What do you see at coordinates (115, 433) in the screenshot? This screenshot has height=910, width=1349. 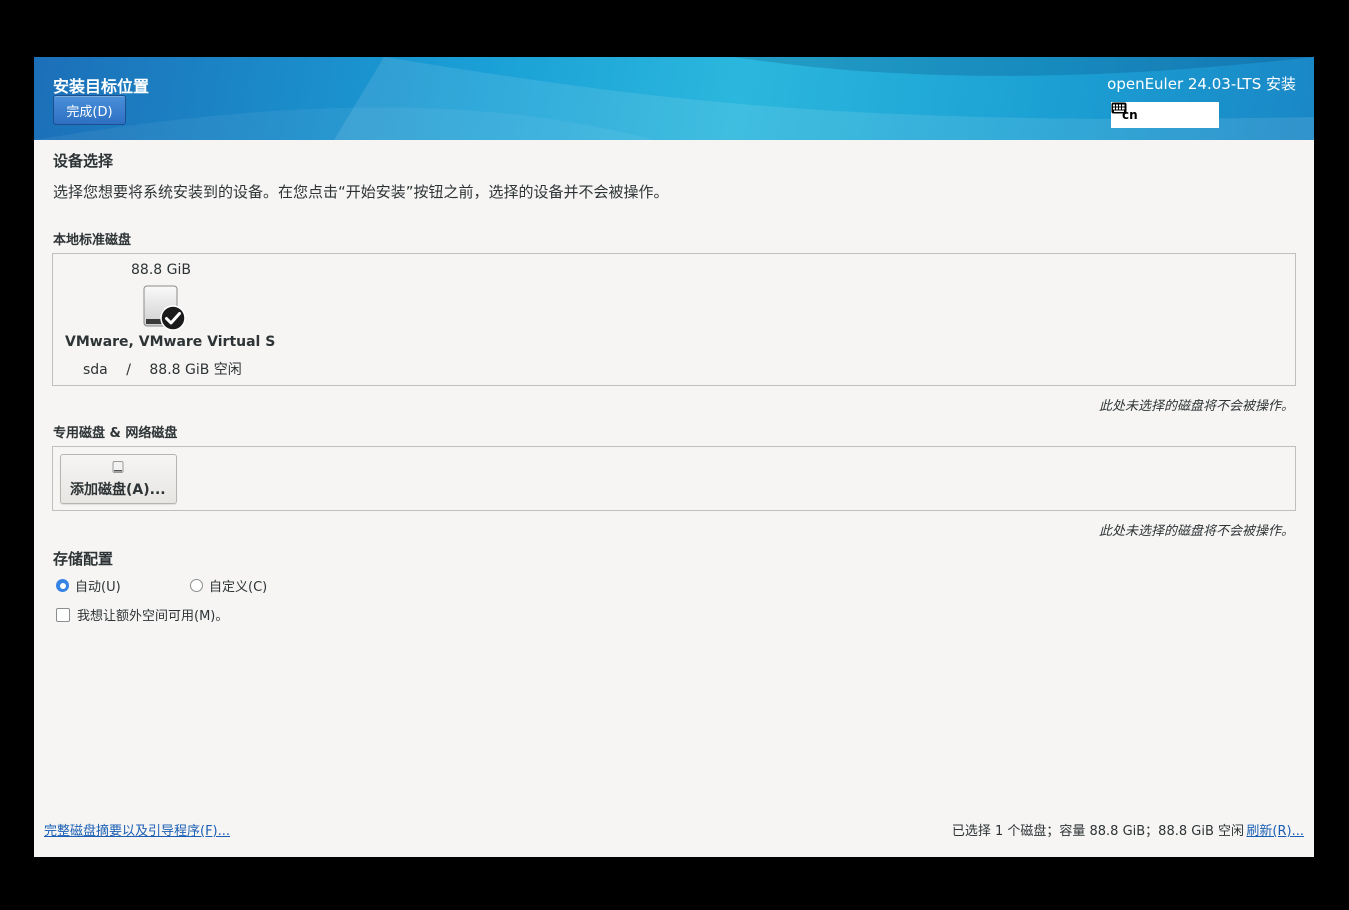 I see `specialized-disks-title: 专用磁盘 & 网络磁盘` at bounding box center [115, 433].